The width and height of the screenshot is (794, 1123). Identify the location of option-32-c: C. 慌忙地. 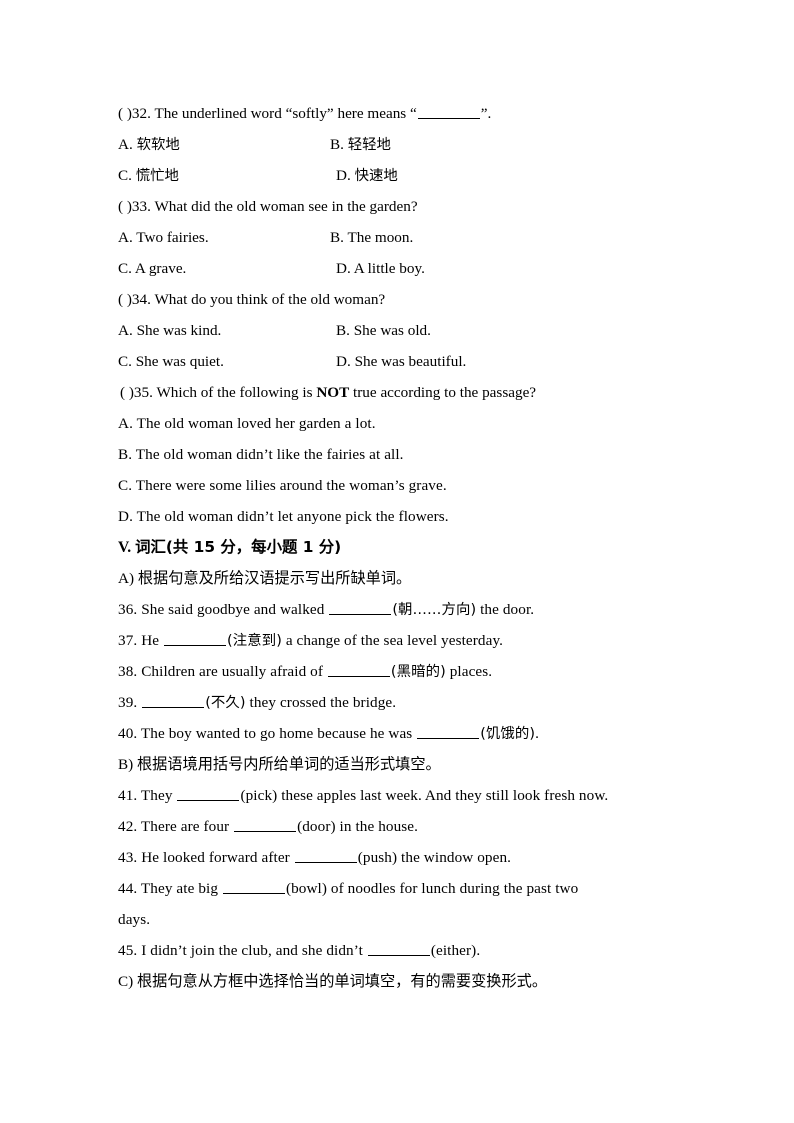
(224, 176).